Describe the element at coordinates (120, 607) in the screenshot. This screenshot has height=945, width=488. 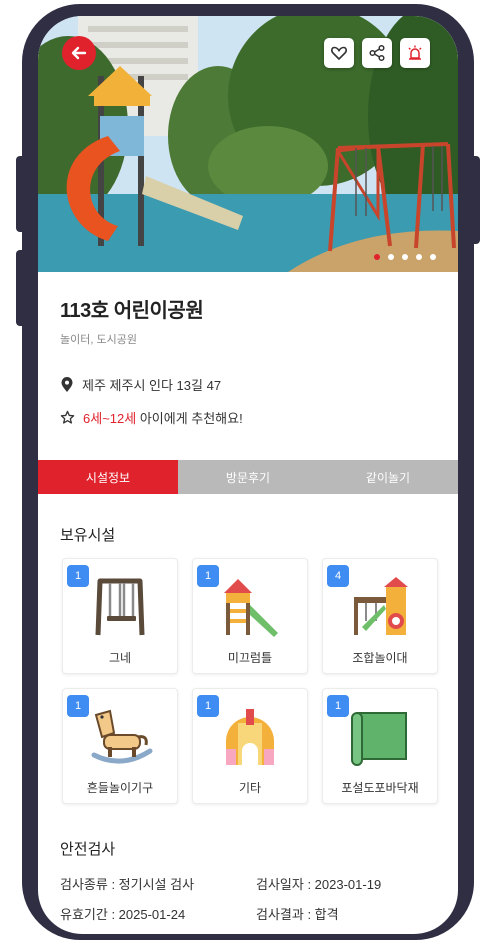
I see `swing-icon` at that location.